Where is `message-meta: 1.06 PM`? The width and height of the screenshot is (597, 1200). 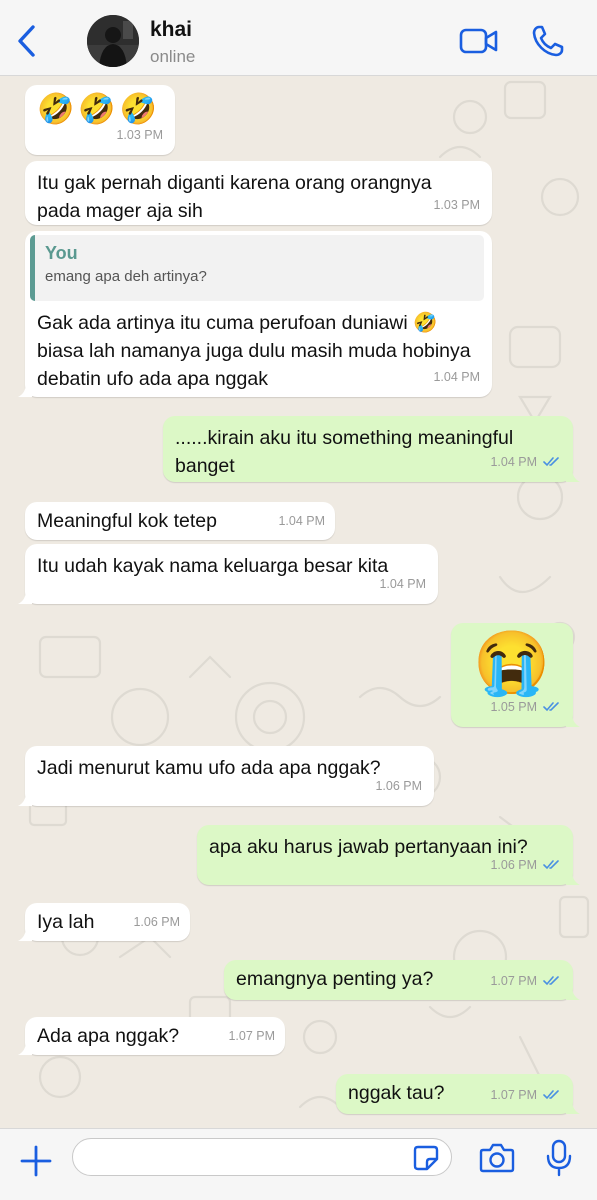 message-meta: 1.06 PM is located at coordinates (525, 865).